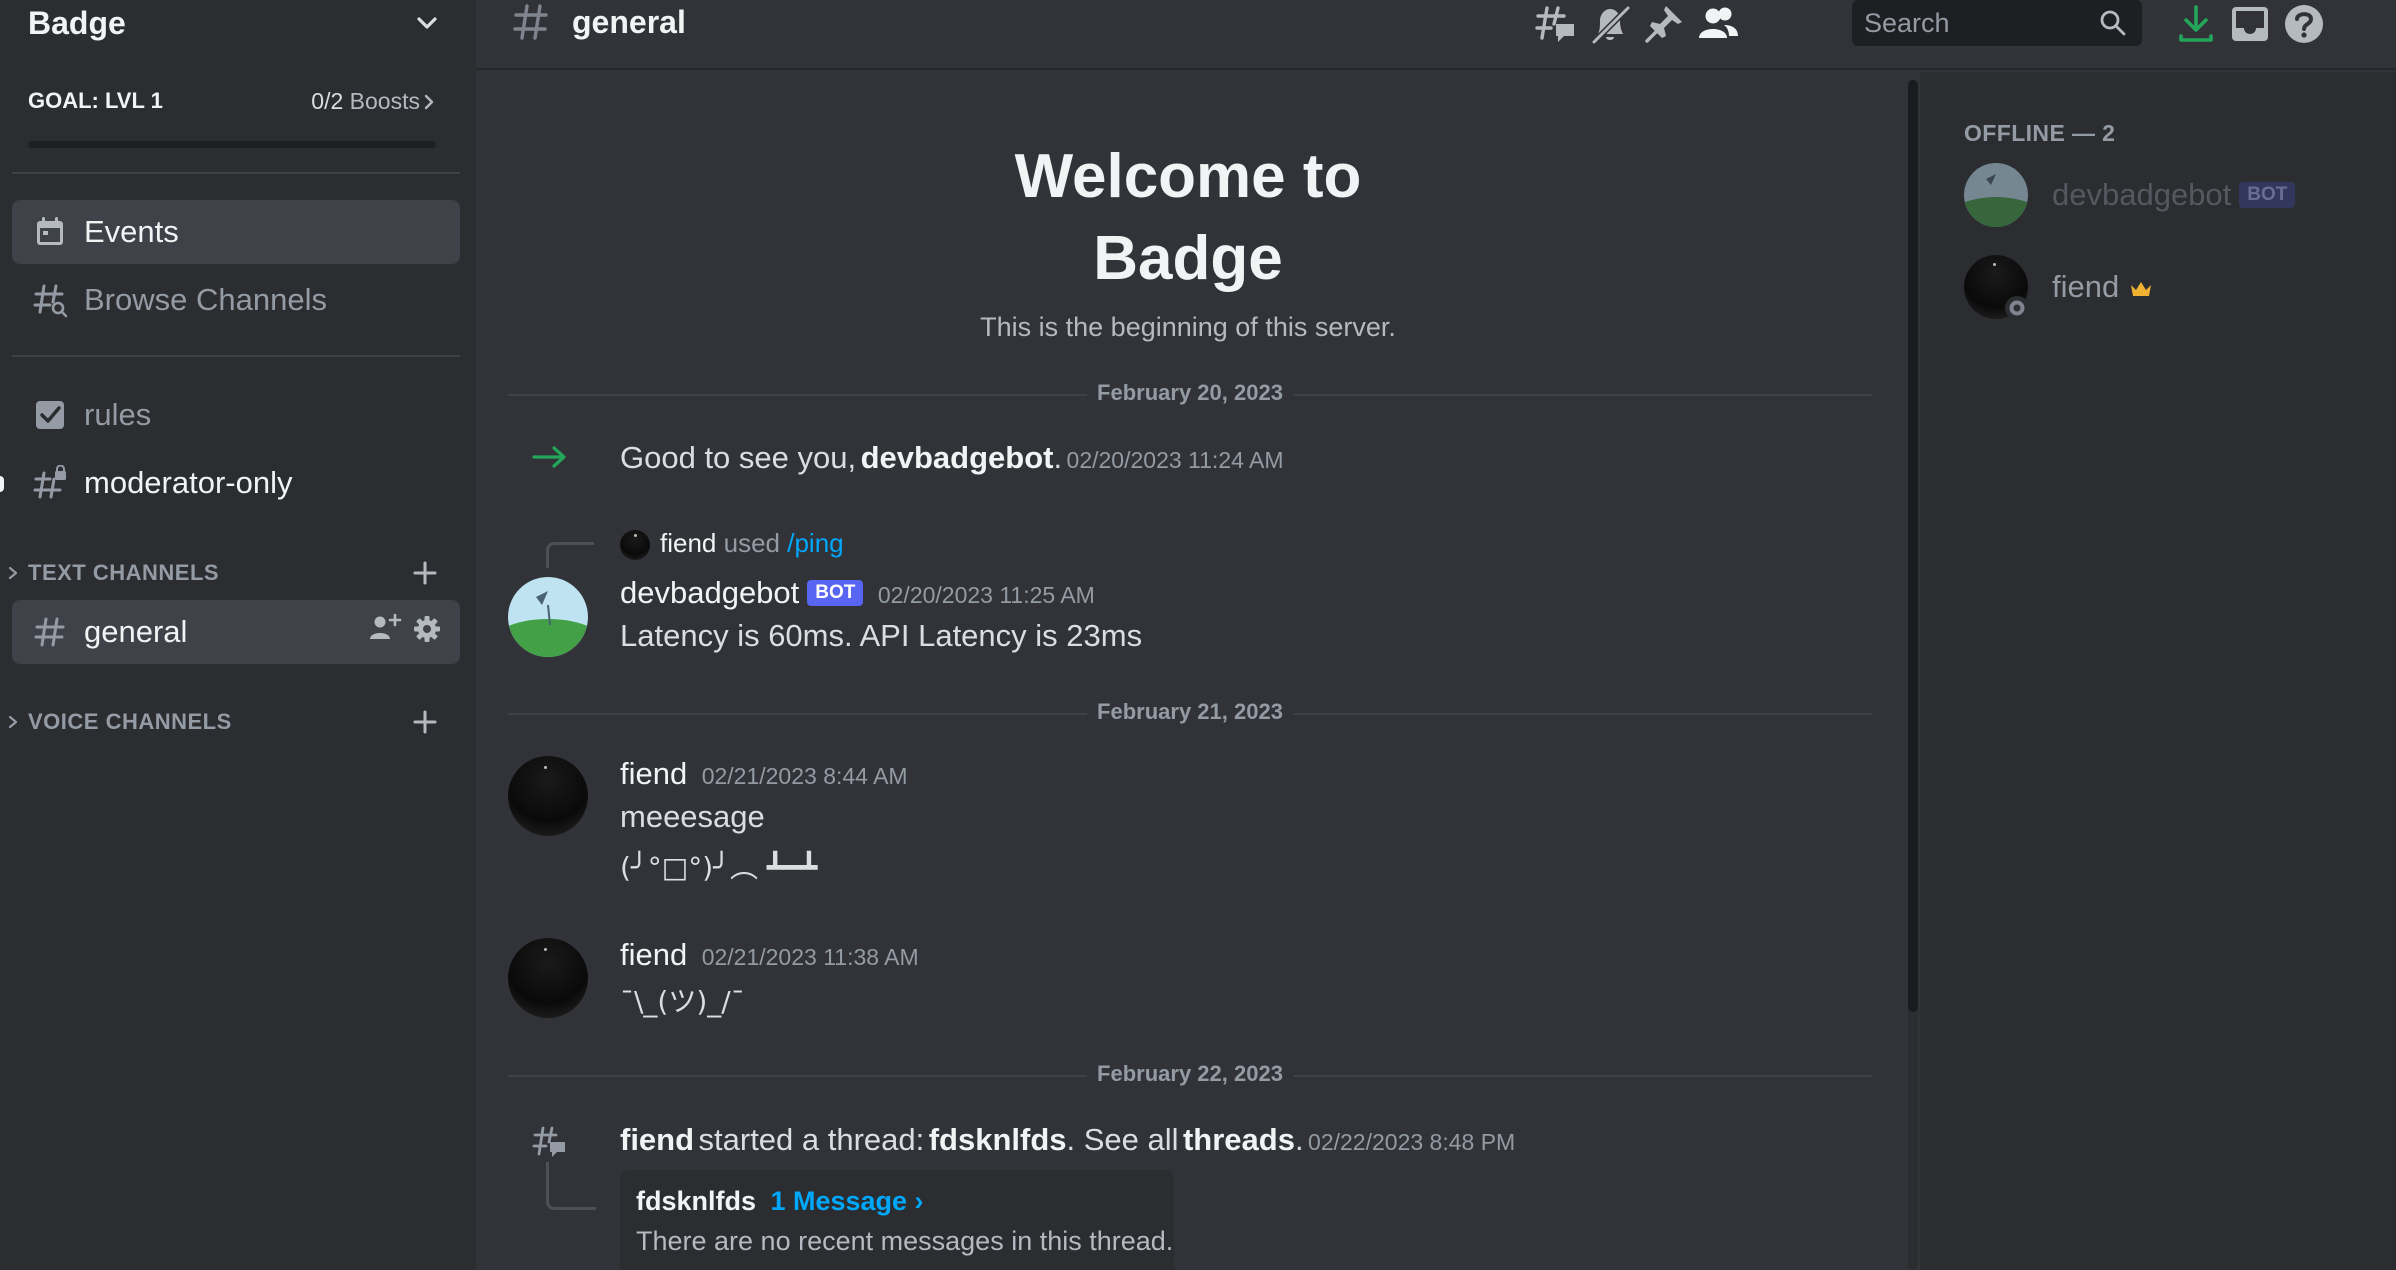  I want to click on search-icon, so click(2113, 23).